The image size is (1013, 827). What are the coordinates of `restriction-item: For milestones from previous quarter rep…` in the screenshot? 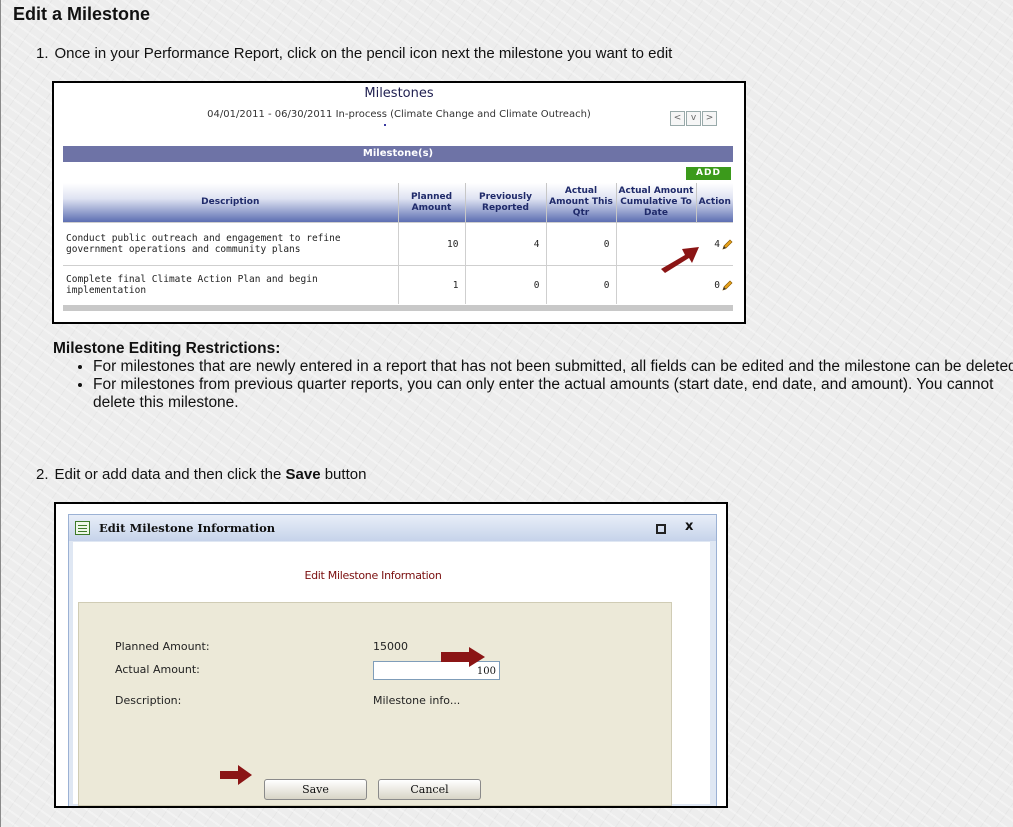 It's located at (553, 394).